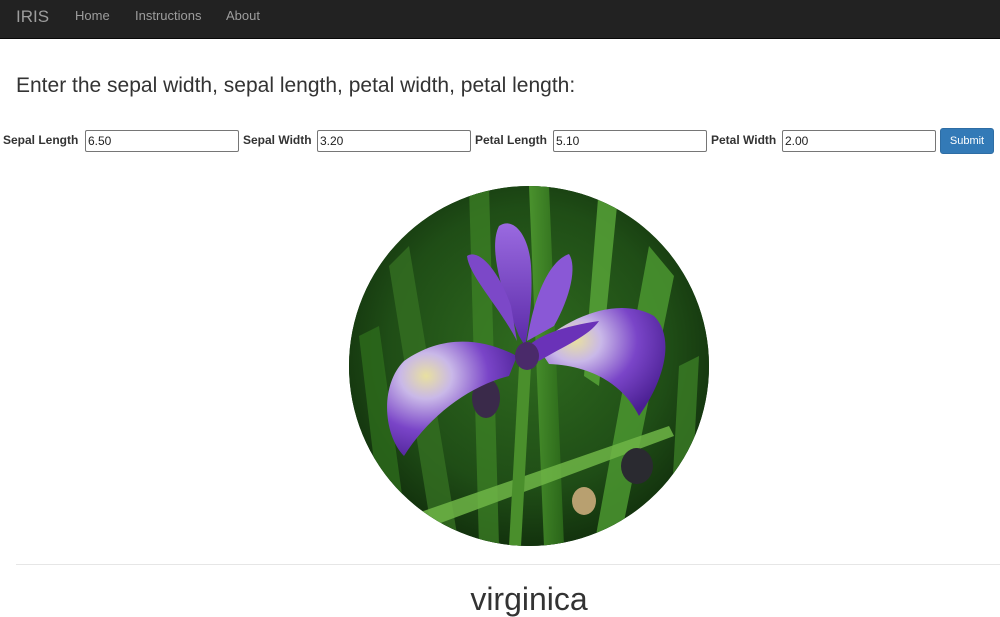 The width and height of the screenshot is (1000, 617). What do you see at coordinates (32, 17) in the screenshot?
I see `brand-link: IRIS` at bounding box center [32, 17].